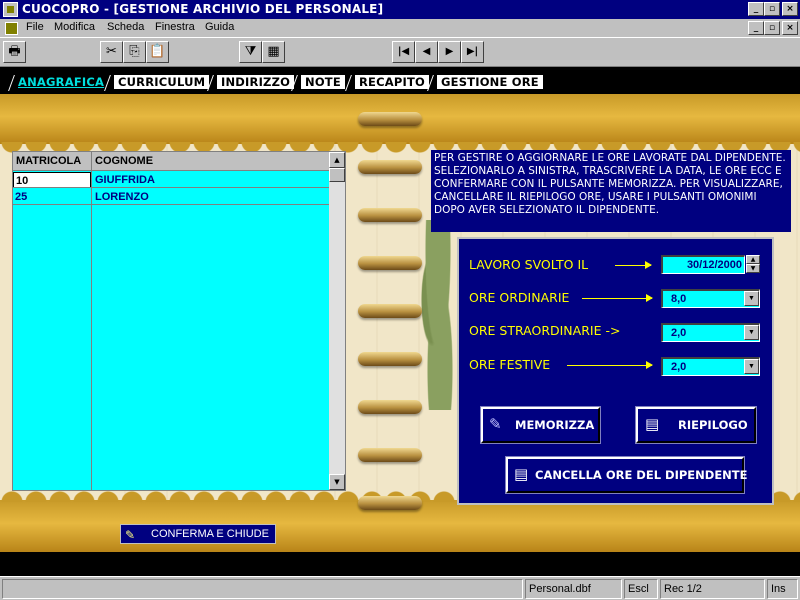  What do you see at coordinates (710, 298) in the screenshot?
I see `ore-ordinarie-select: 8,0 ▼` at bounding box center [710, 298].